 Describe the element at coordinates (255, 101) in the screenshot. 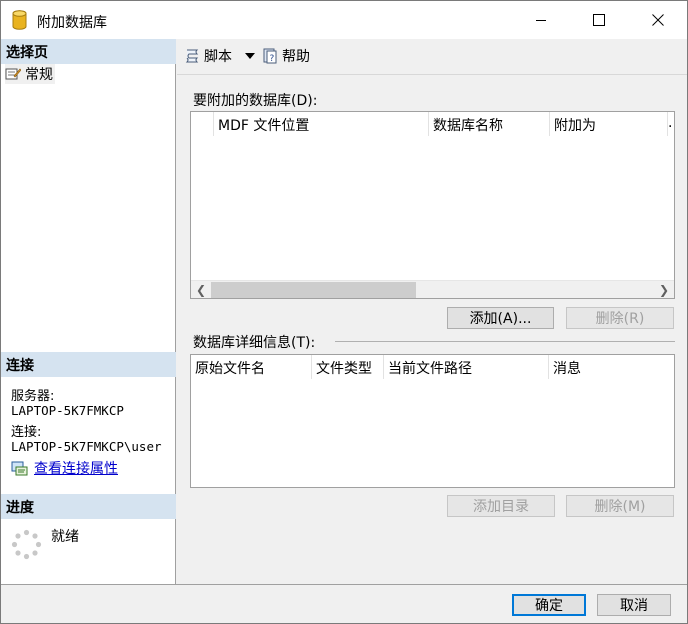

I see `attach-databases-label: 要附加的数据库(D):` at that location.